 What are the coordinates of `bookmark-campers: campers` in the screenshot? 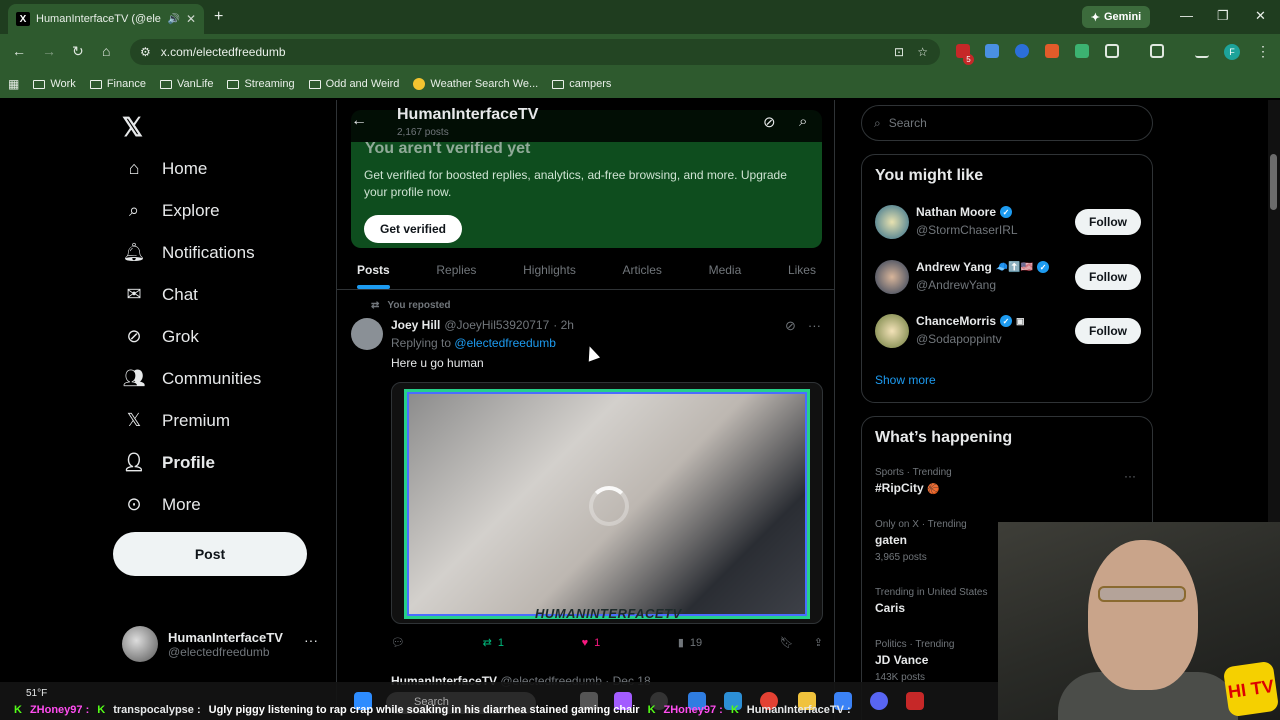 It's located at (581, 84).